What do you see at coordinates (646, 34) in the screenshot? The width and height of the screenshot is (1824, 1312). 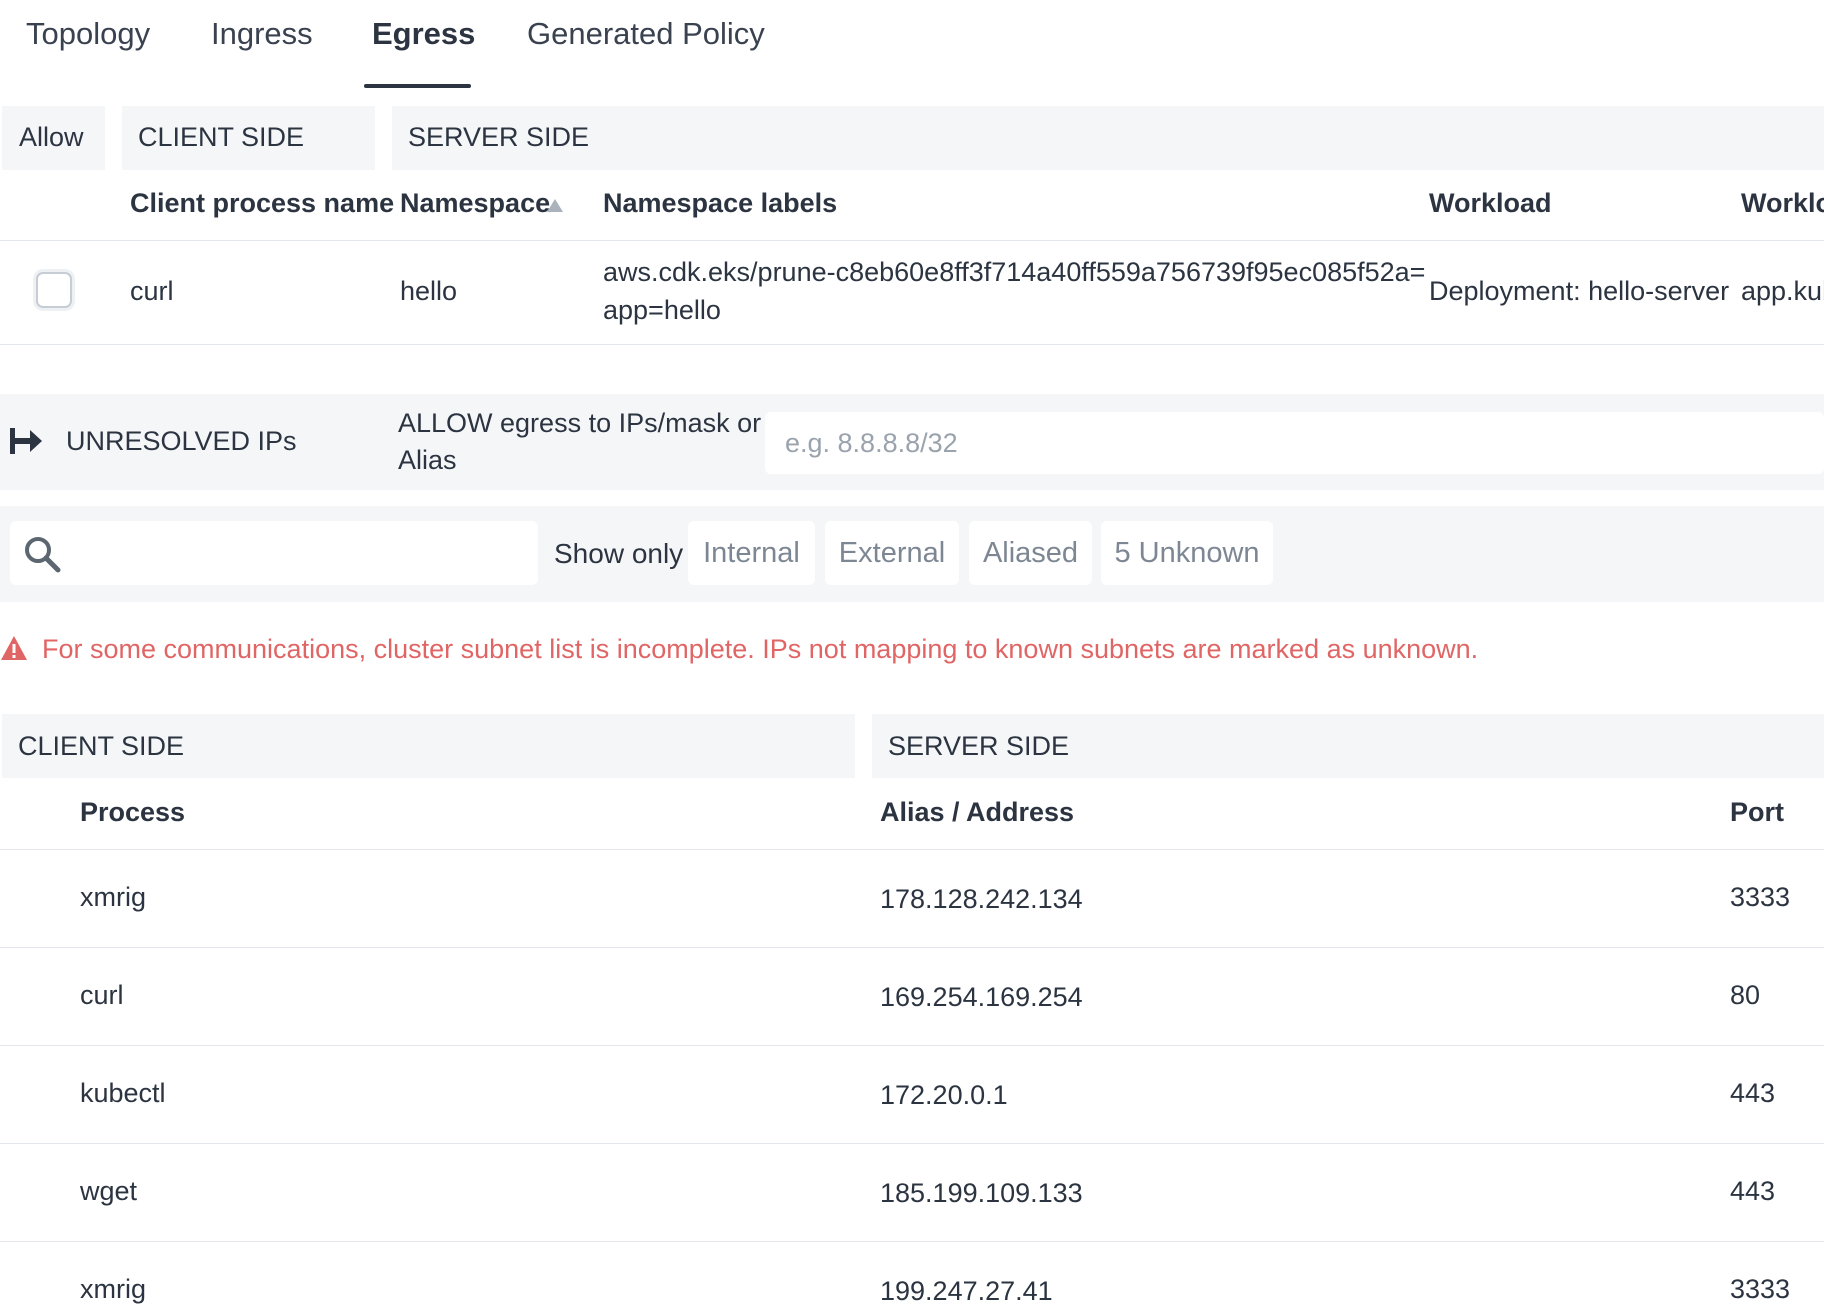 I see `tab-generated-policy: Generated Policy` at bounding box center [646, 34].